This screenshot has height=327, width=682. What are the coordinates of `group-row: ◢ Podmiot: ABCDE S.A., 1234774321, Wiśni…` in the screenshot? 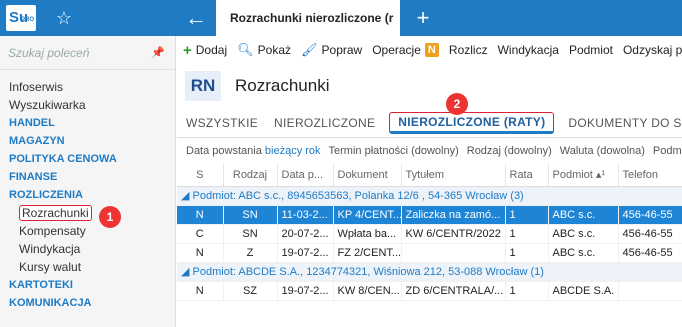 It's located at (429, 272).